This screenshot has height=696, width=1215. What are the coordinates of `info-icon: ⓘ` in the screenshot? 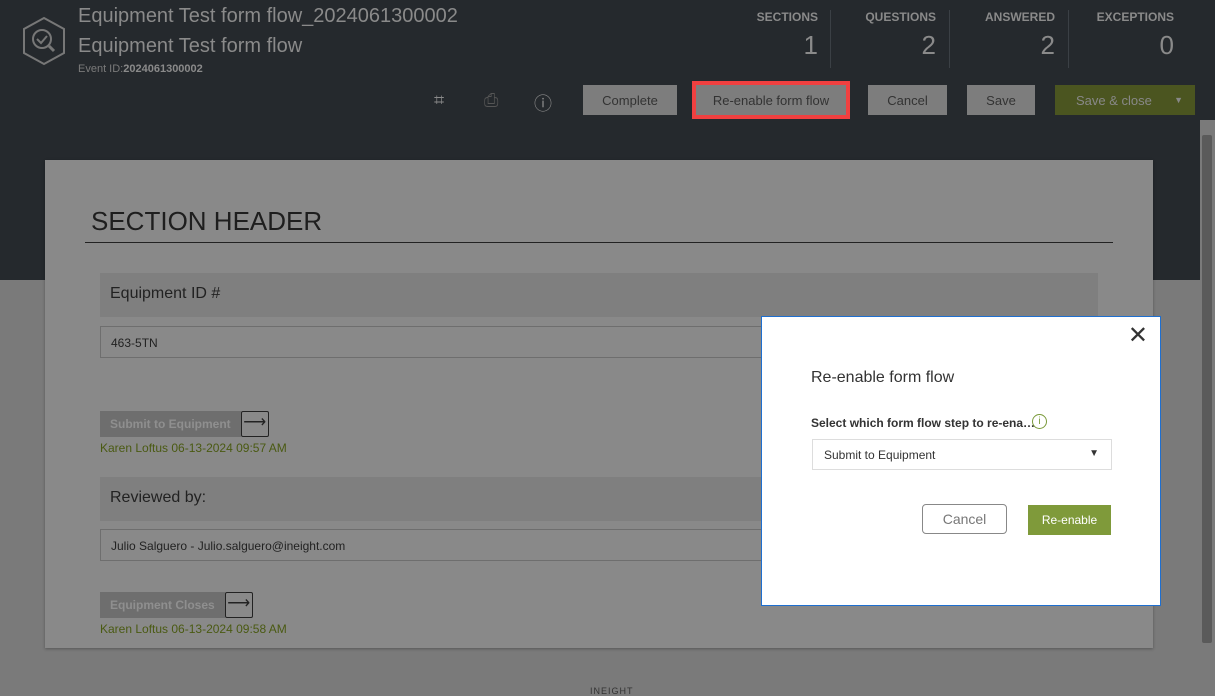 It's located at (543, 103).